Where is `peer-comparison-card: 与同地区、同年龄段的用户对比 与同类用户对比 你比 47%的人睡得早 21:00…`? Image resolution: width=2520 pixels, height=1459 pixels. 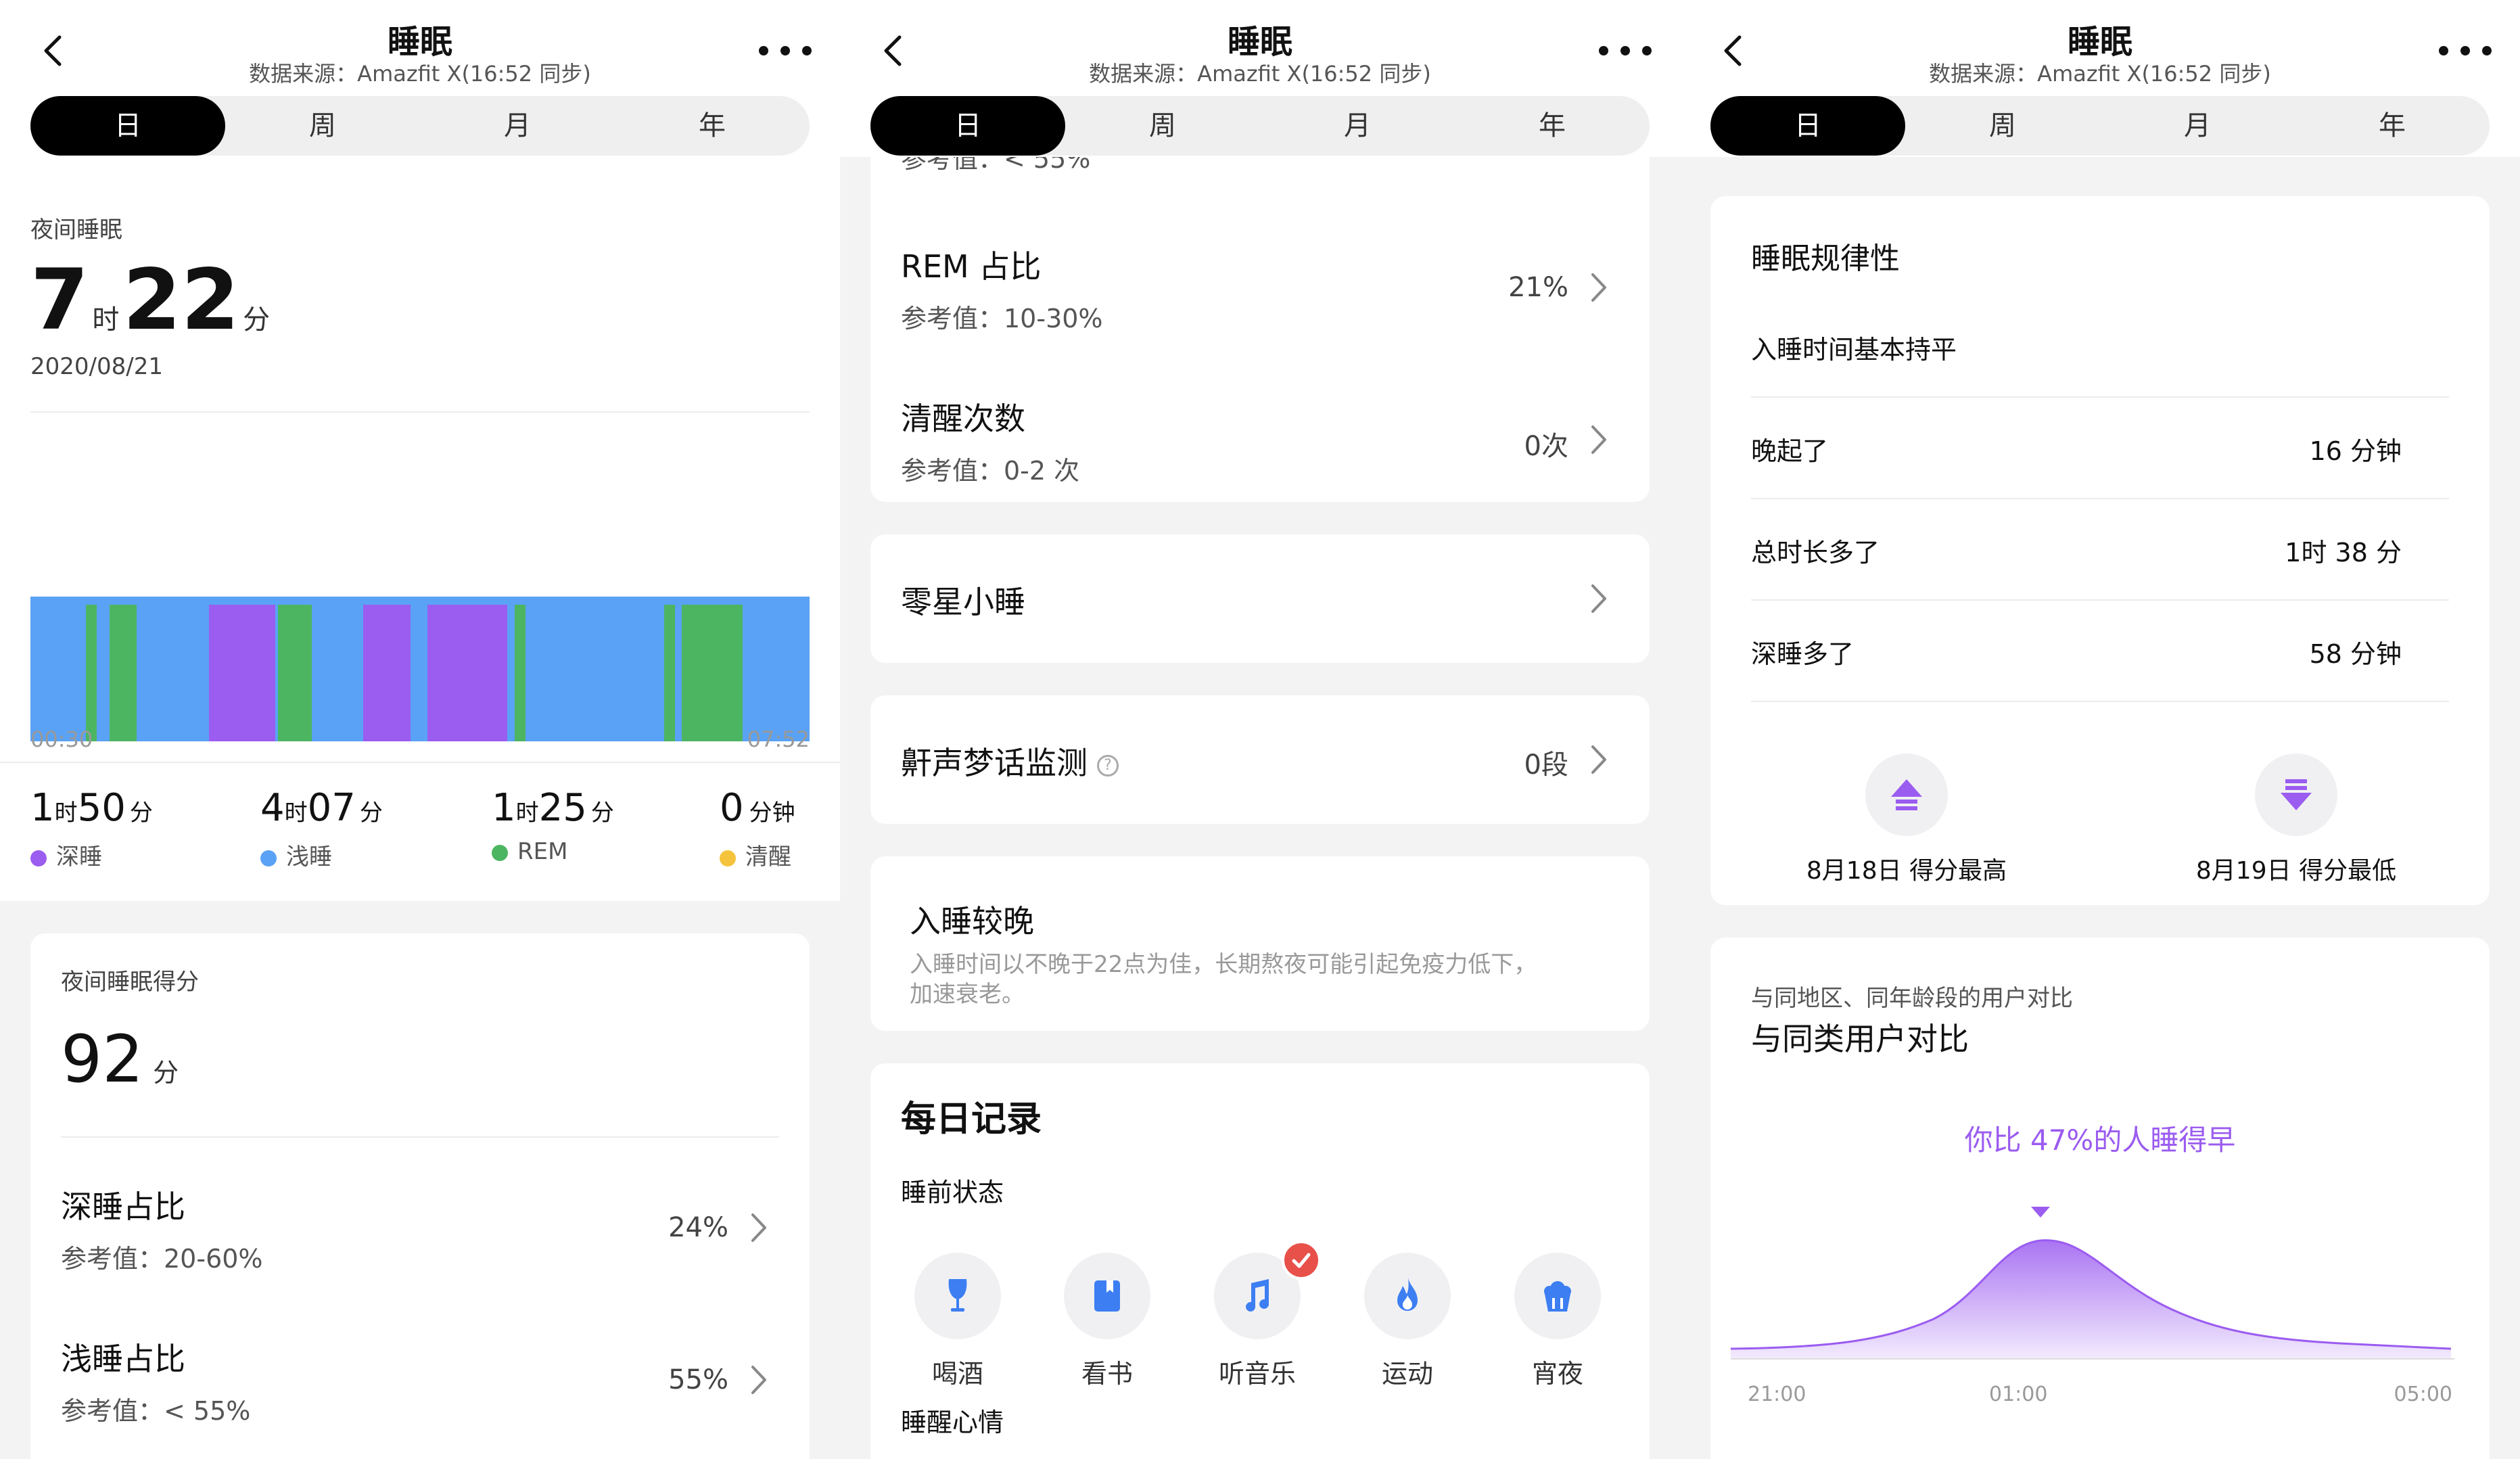
peer-comparison-card: 与同地区、同年龄段的用户对比 与同类用户对比 你比 47%的人睡得早 21:00… is located at coordinates (2100, 1198).